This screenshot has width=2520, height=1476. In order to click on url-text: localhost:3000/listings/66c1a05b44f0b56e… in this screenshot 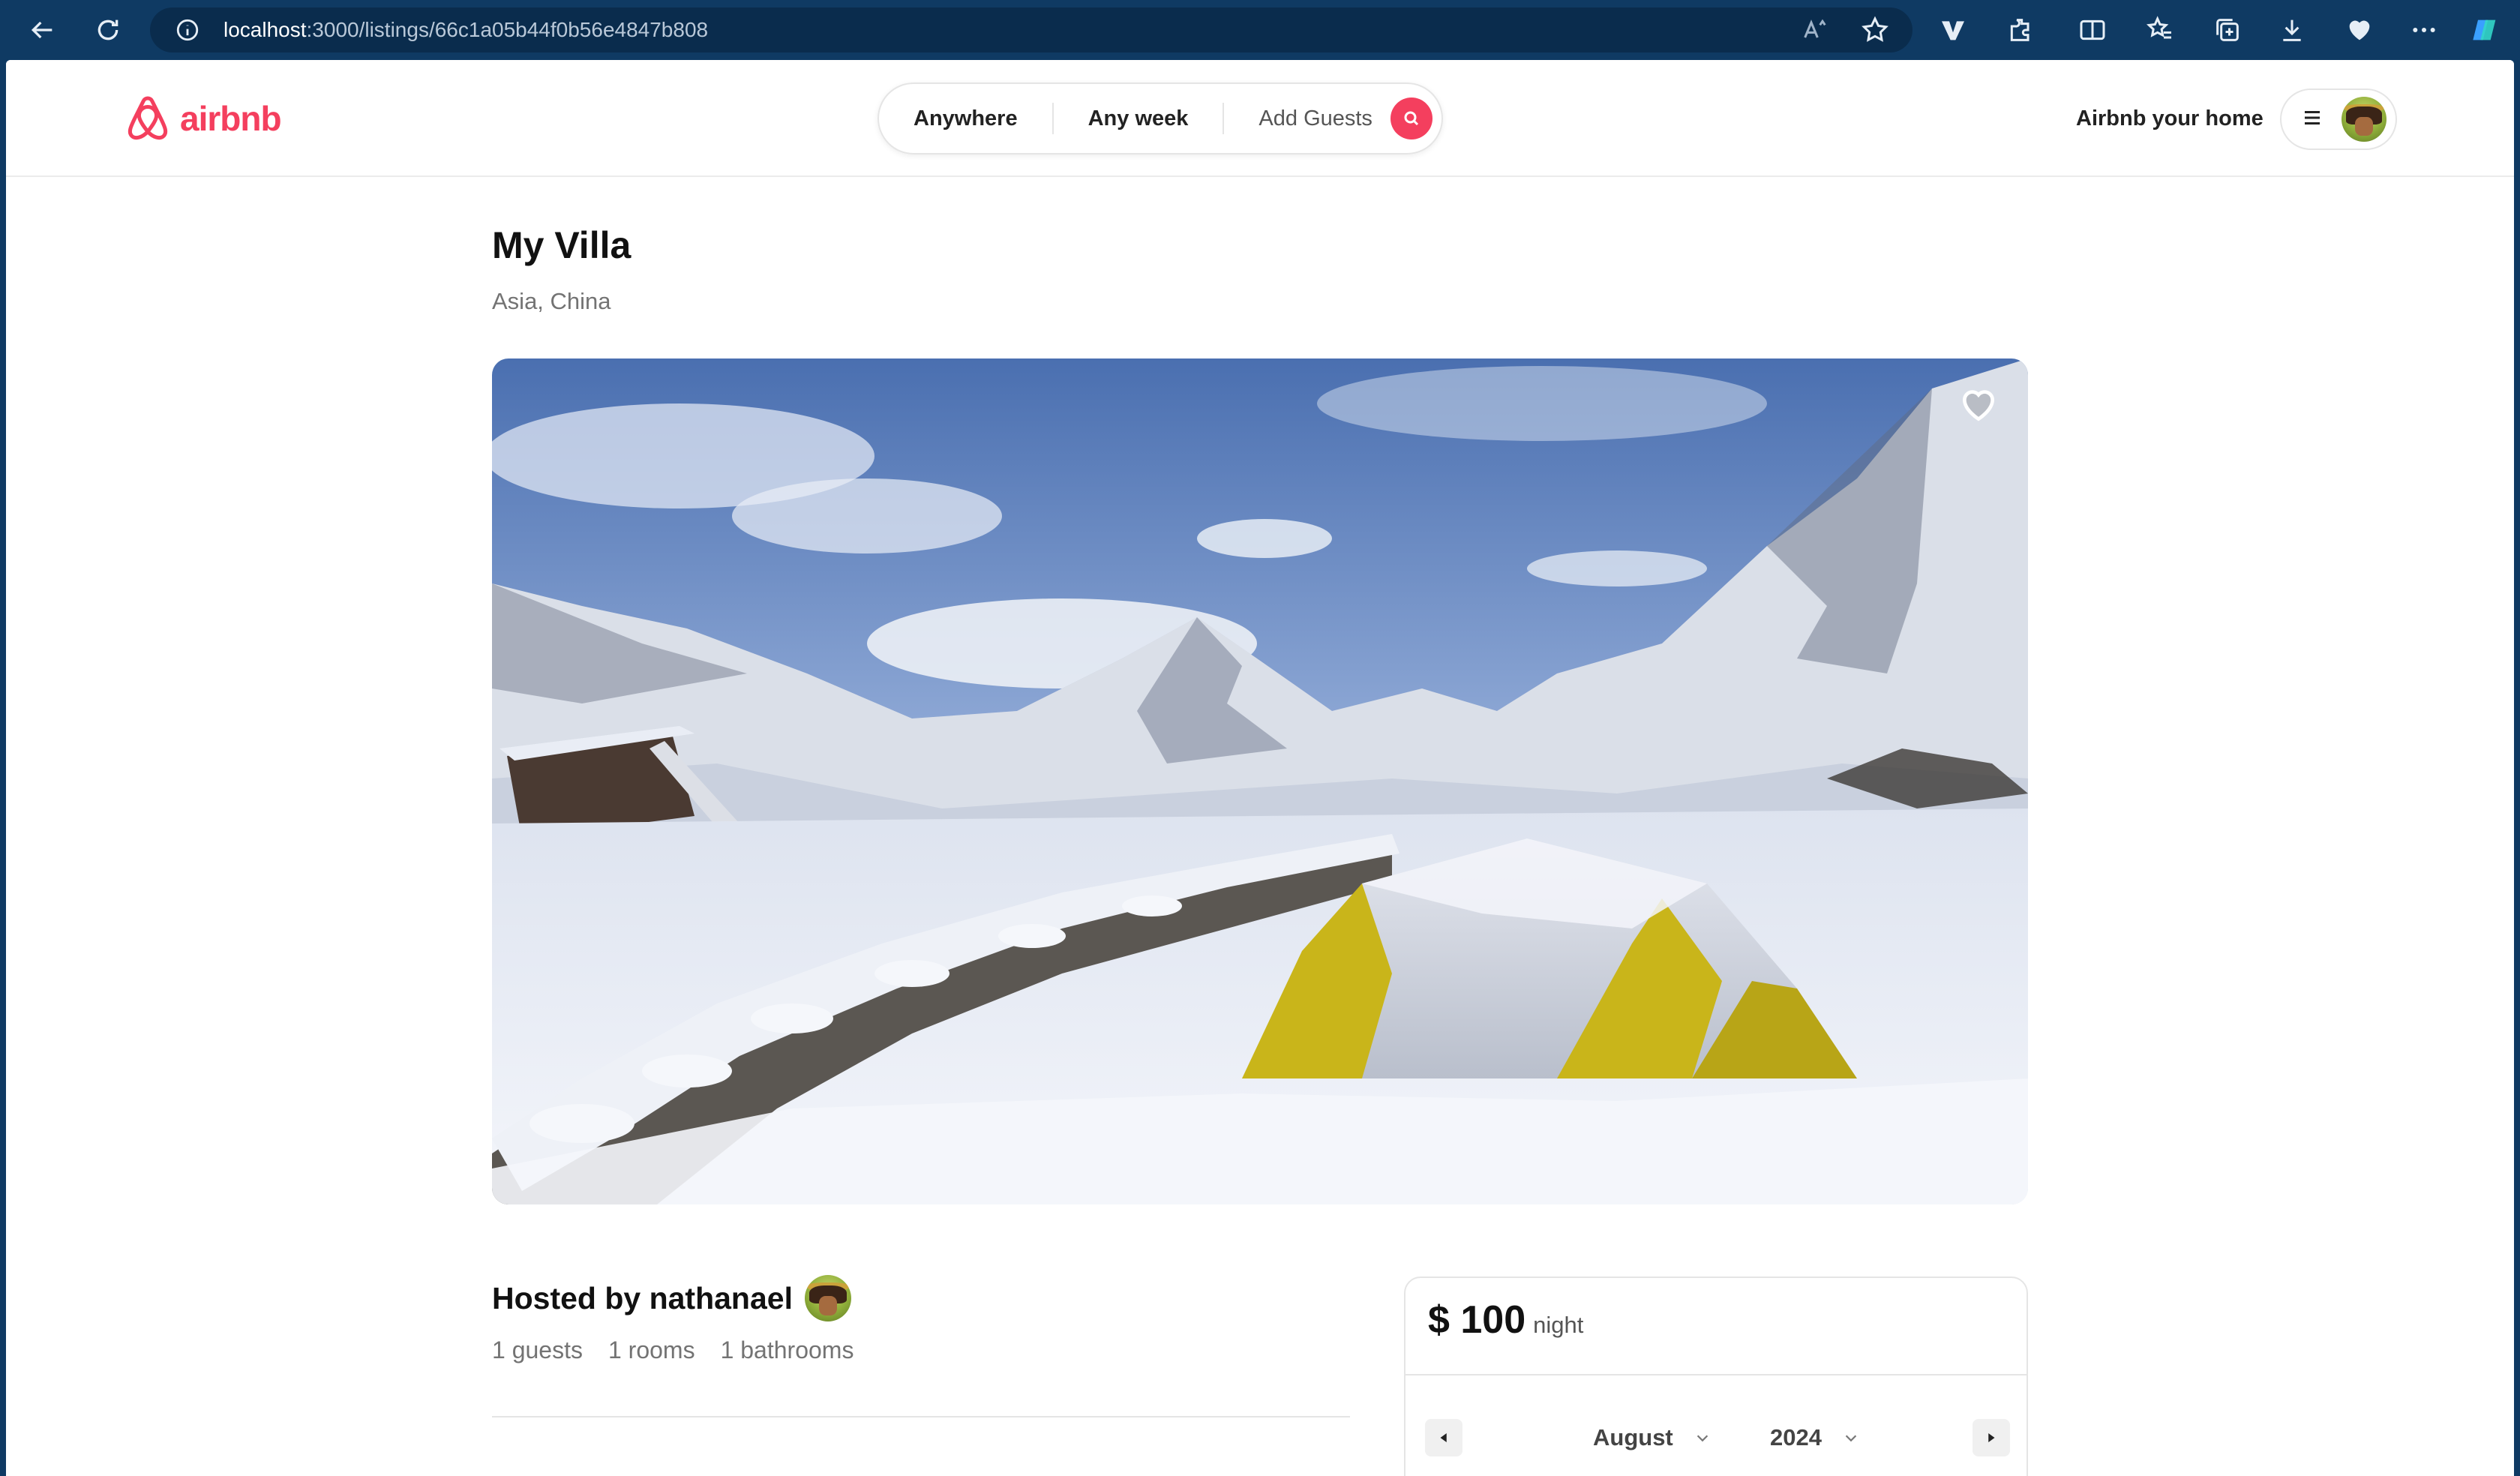, I will do `click(466, 30)`.